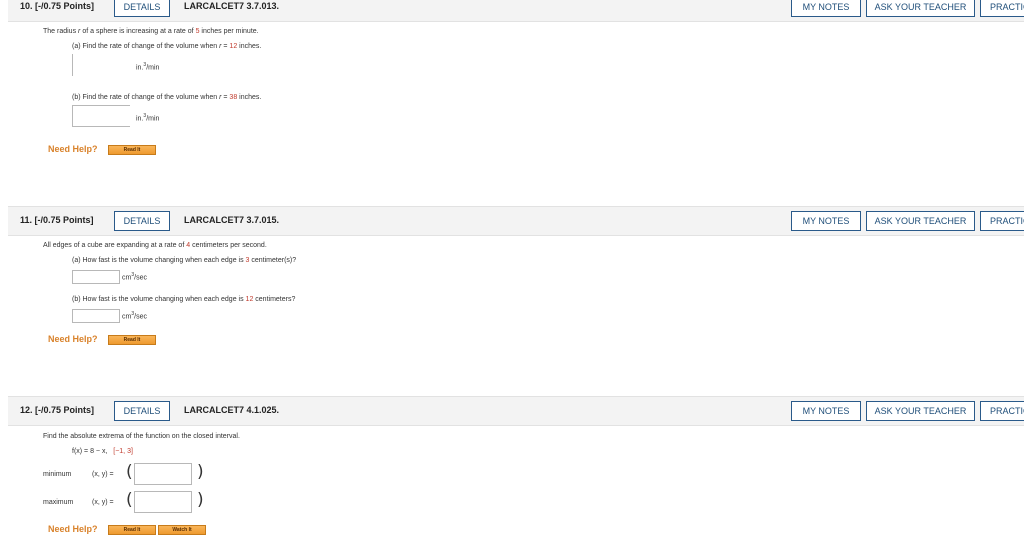 Image resolution: width=1024 pixels, height=539 pixels. I want to click on minimum-label: minimum, so click(57, 474).